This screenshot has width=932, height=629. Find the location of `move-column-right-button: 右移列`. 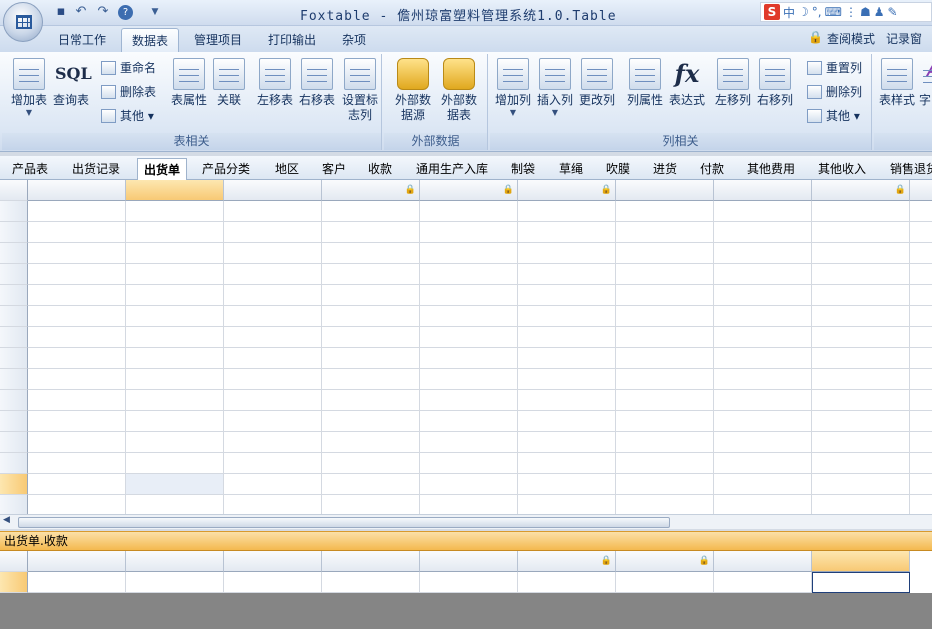

move-column-right-button: 右移列 is located at coordinates (775, 93).